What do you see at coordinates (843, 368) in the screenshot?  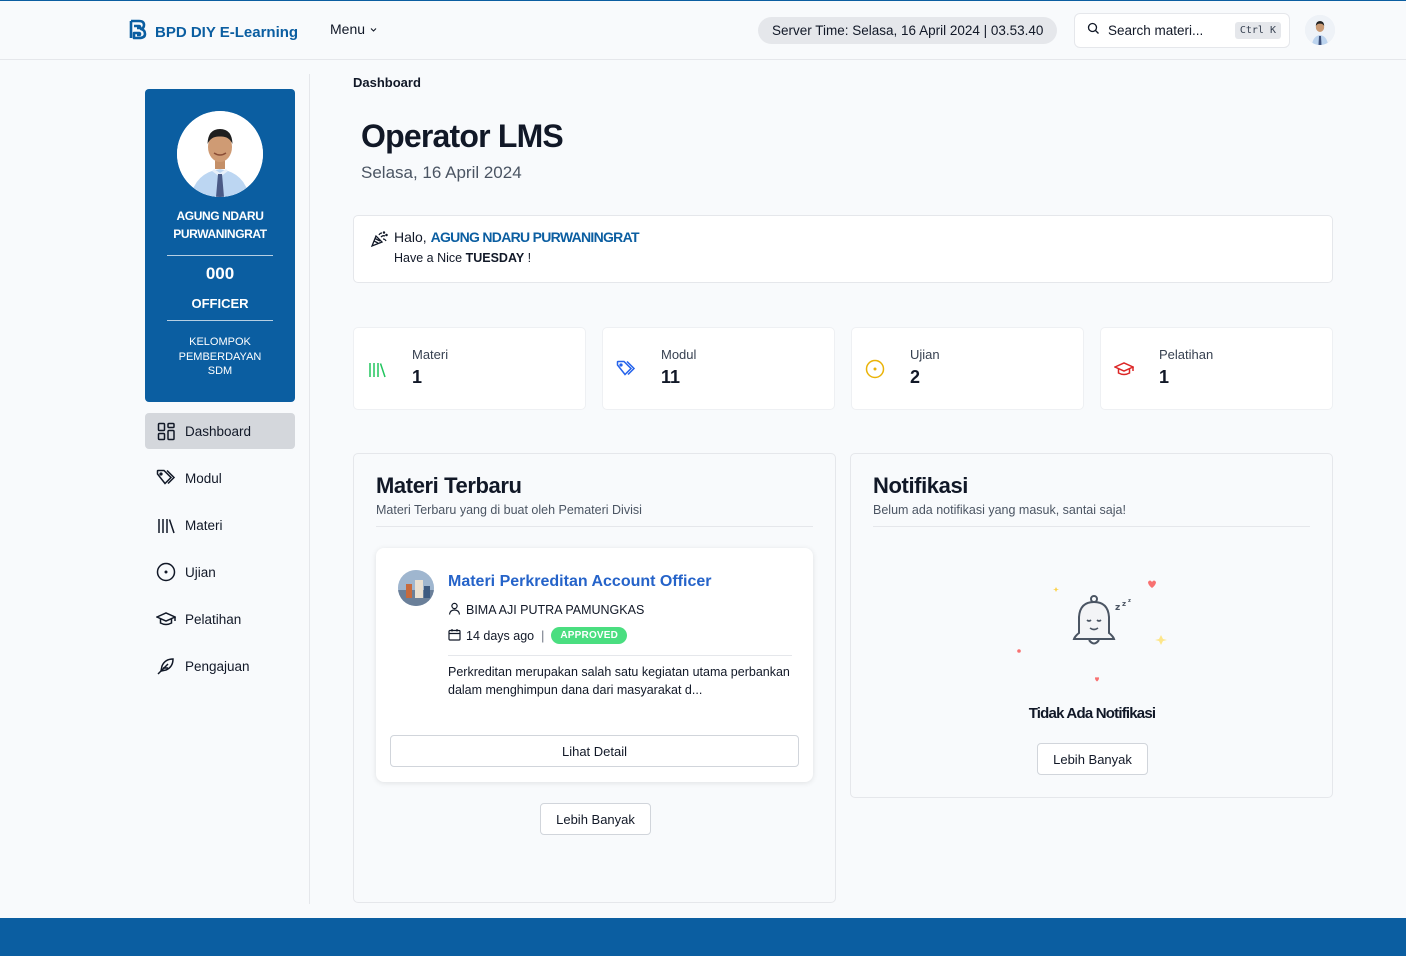 I see `stats-row: Materi 1 Modul 11 Ujian 2 Pelatihan 1` at bounding box center [843, 368].